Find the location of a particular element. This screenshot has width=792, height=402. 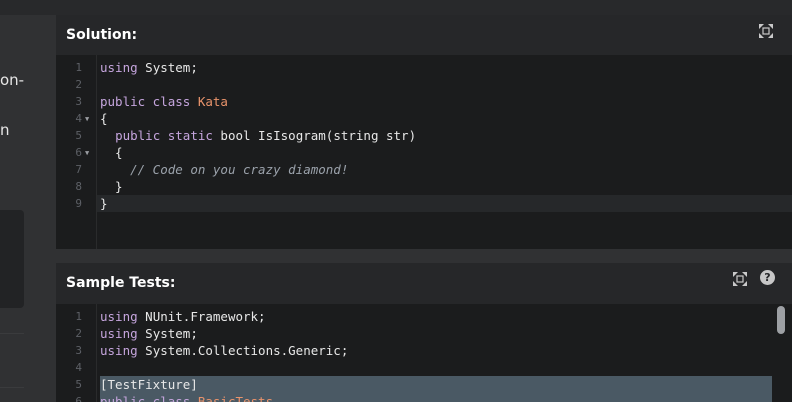

solution-header: Solution: is located at coordinates (424, 35).